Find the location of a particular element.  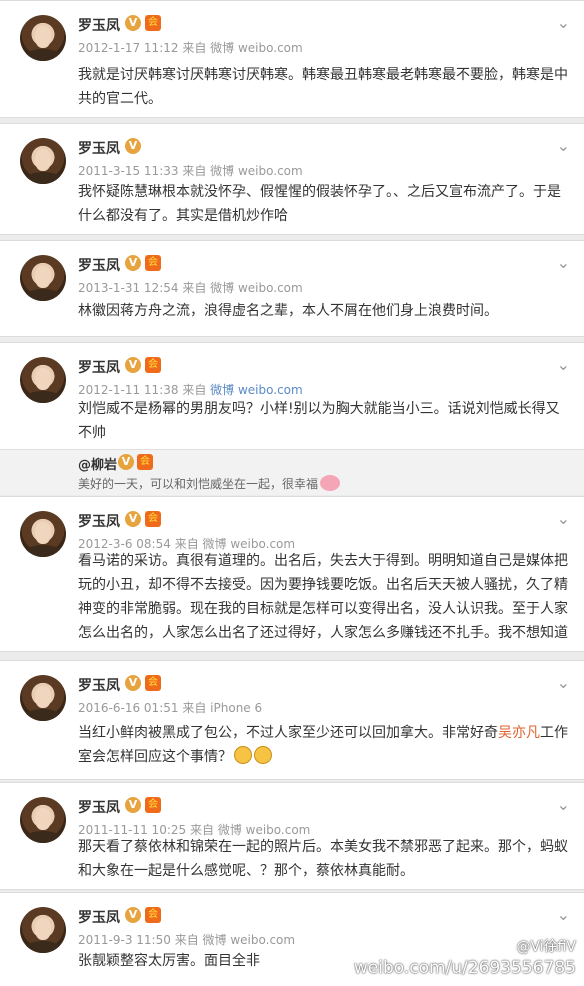

watermark-url: weibo.com/u/2693556785 is located at coordinates (464, 968).